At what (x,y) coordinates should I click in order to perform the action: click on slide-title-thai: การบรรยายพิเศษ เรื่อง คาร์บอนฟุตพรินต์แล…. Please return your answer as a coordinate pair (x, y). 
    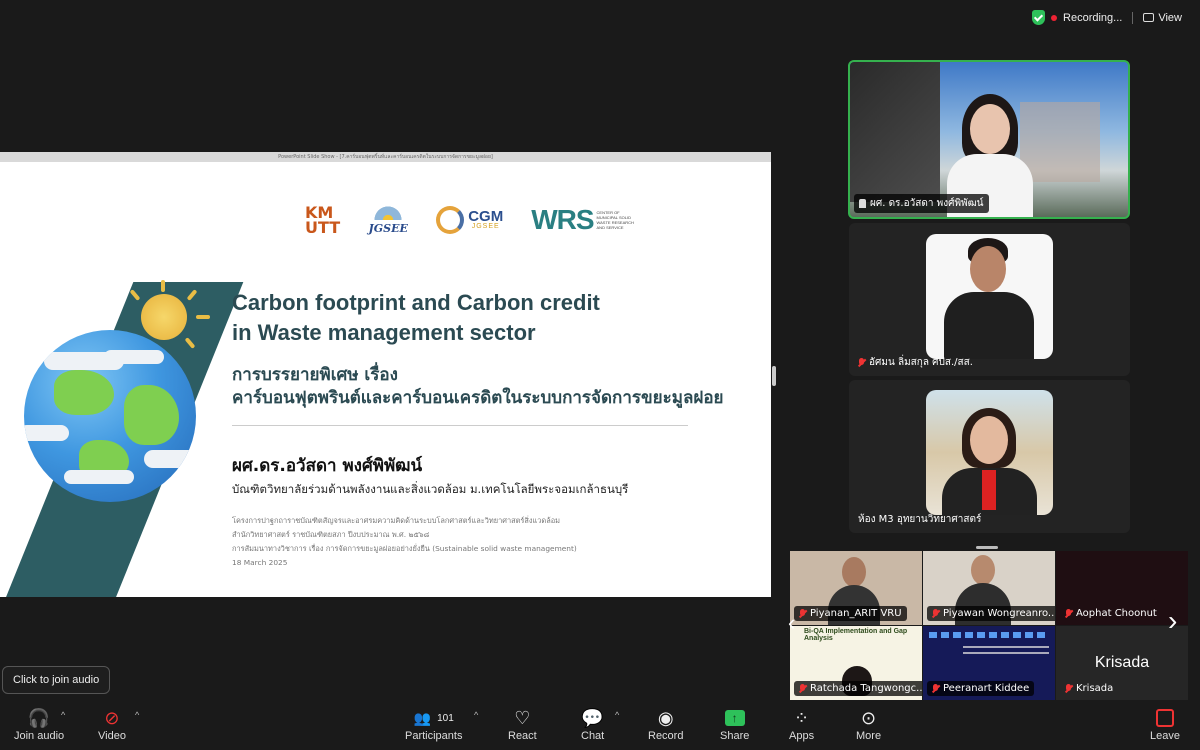
    Looking at the image, I should click on (478, 386).